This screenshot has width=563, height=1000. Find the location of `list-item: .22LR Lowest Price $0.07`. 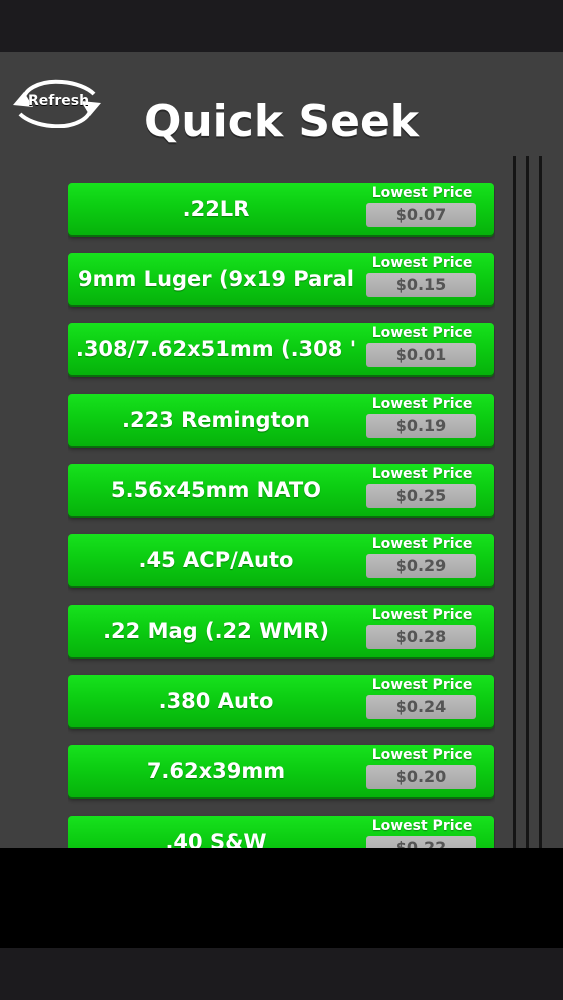

list-item: .22LR Lowest Price $0.07 is located at coordinates (281, 209).